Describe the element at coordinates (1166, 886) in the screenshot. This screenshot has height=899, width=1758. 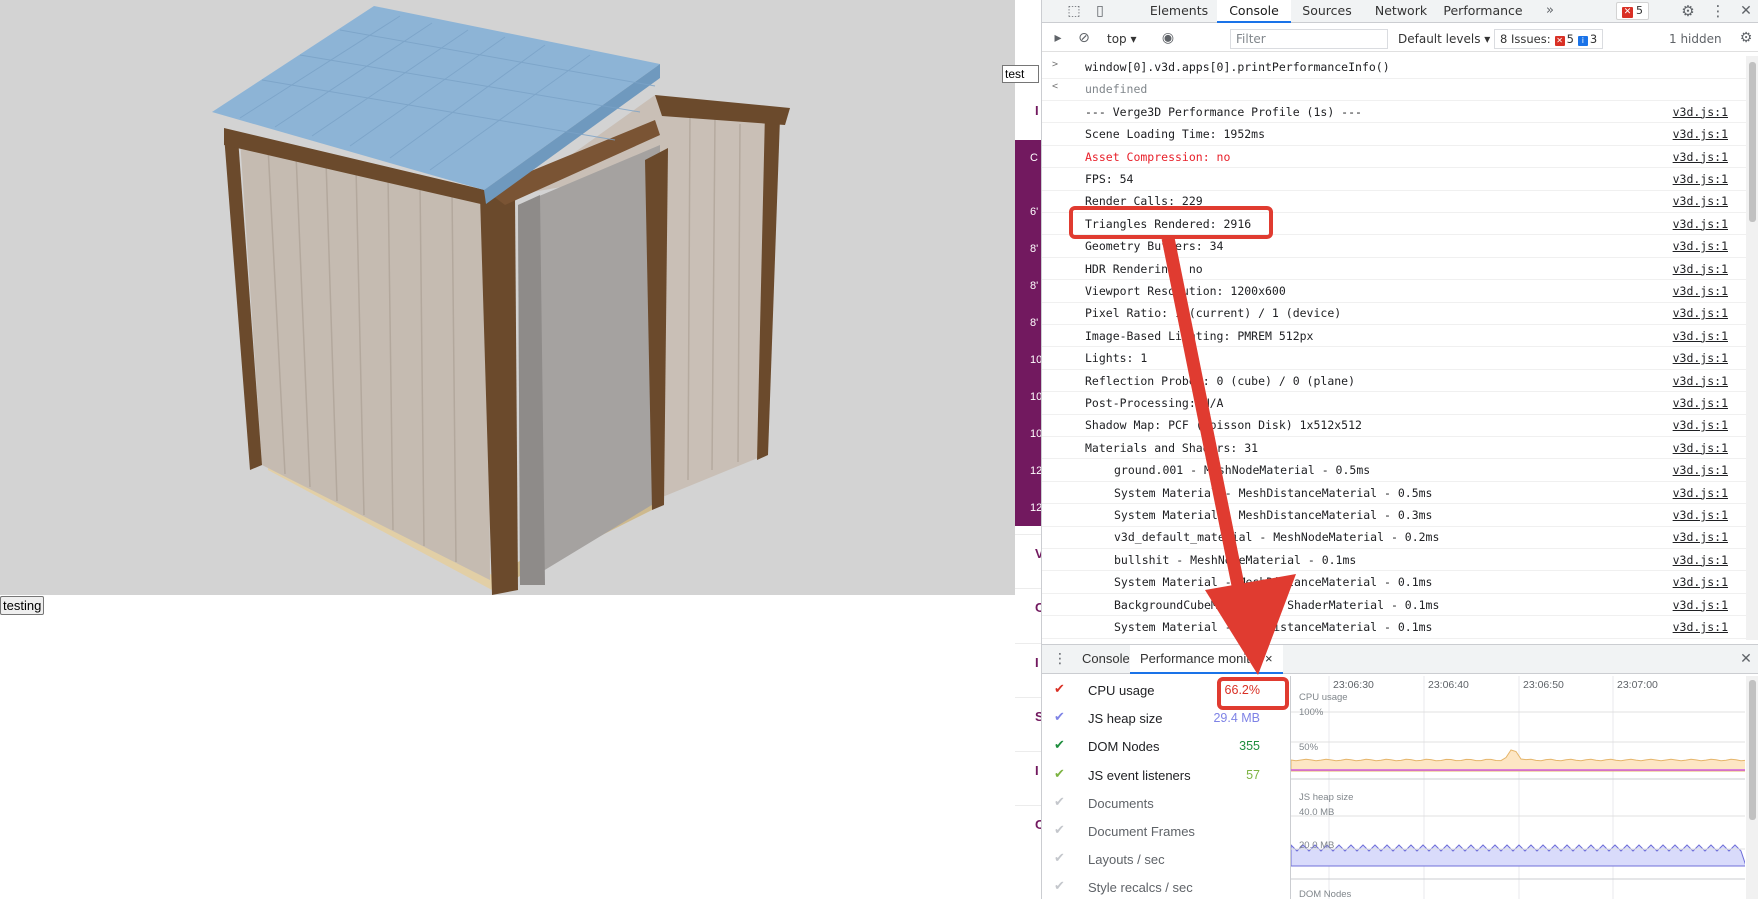
I see `metric-row: ✔ Style recalcs / sec` at that location.